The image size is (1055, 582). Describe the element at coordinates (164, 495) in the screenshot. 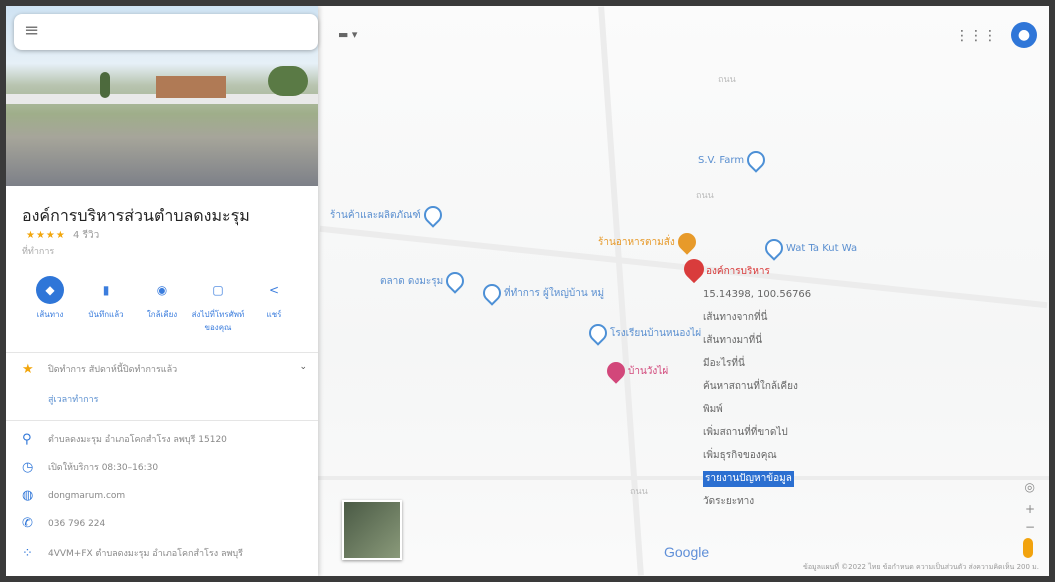

I see `website-row: ◍ dongmarum.com` at that location.